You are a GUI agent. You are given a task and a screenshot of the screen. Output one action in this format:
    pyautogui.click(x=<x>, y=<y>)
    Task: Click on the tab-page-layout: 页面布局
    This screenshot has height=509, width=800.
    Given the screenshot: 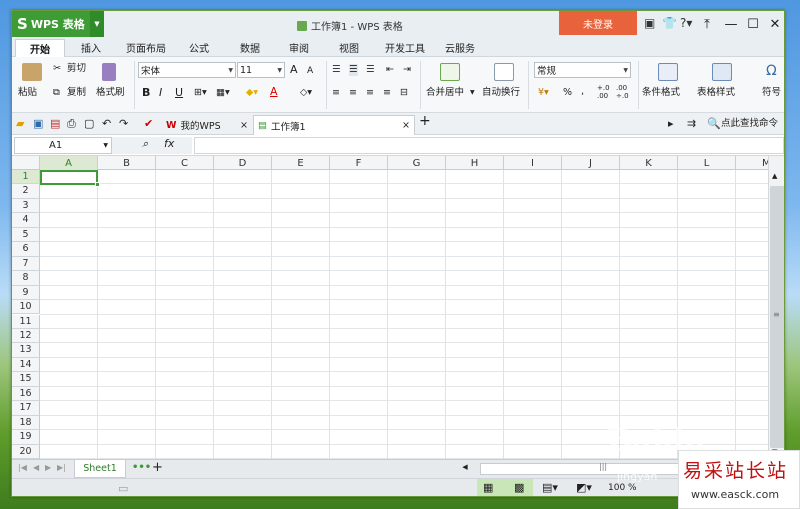 What is the action you would take?
    pyautogui.click(x=146, y=47)
    